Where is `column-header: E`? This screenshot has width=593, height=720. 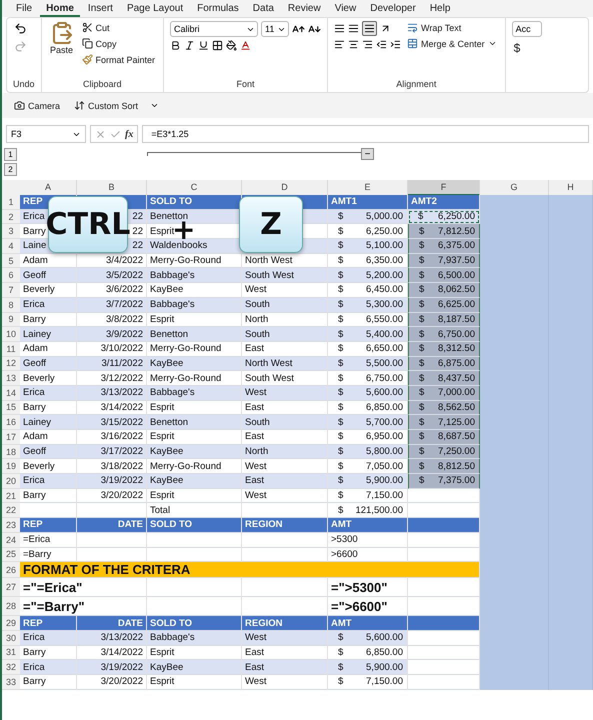 column-header: E is located at coordinates (368, 188).